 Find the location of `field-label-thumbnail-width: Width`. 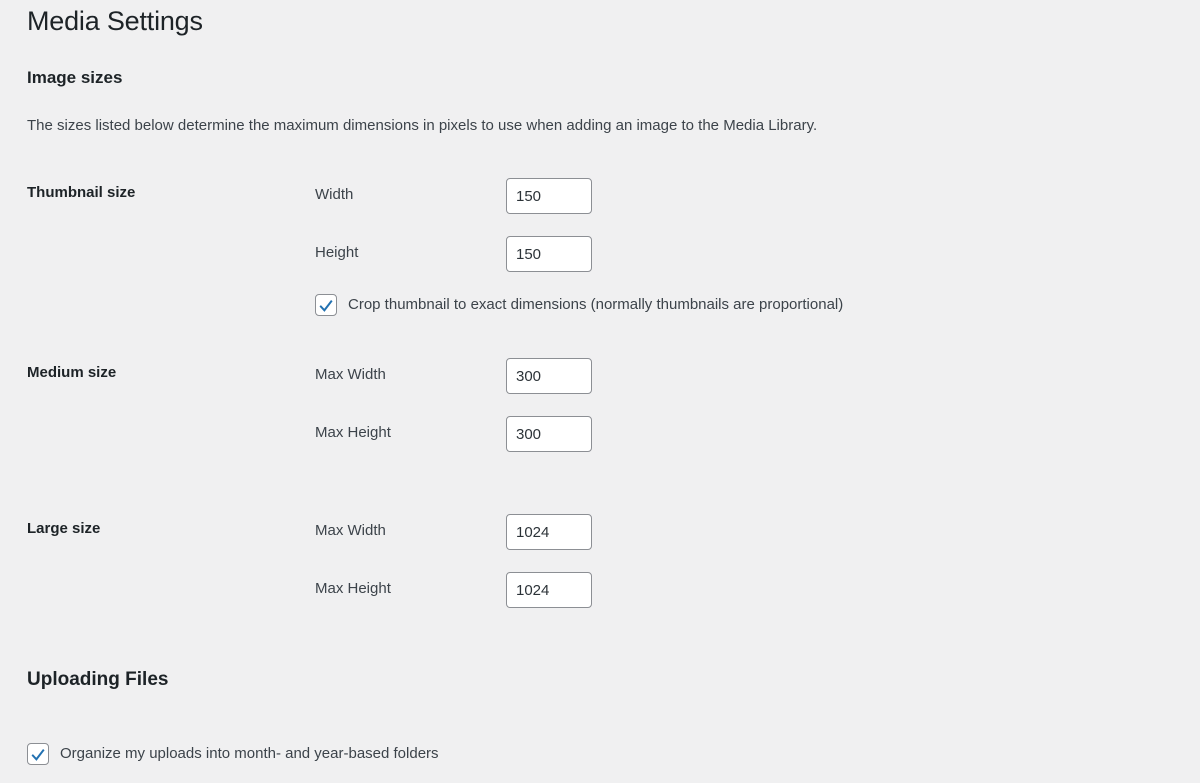

field-label-thumbnail-width: Width is located at coordinates (334, 194).